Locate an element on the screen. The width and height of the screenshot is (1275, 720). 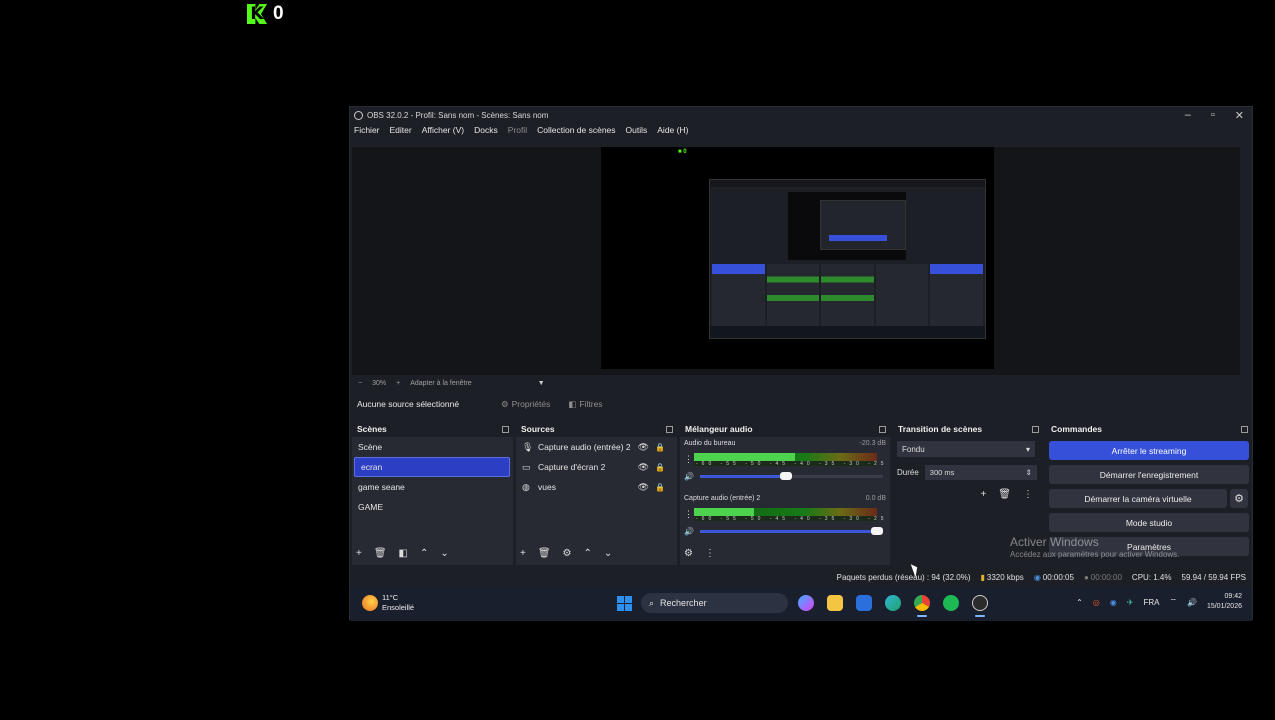
menu-edit: Editer is located at coordinates (401, 132).